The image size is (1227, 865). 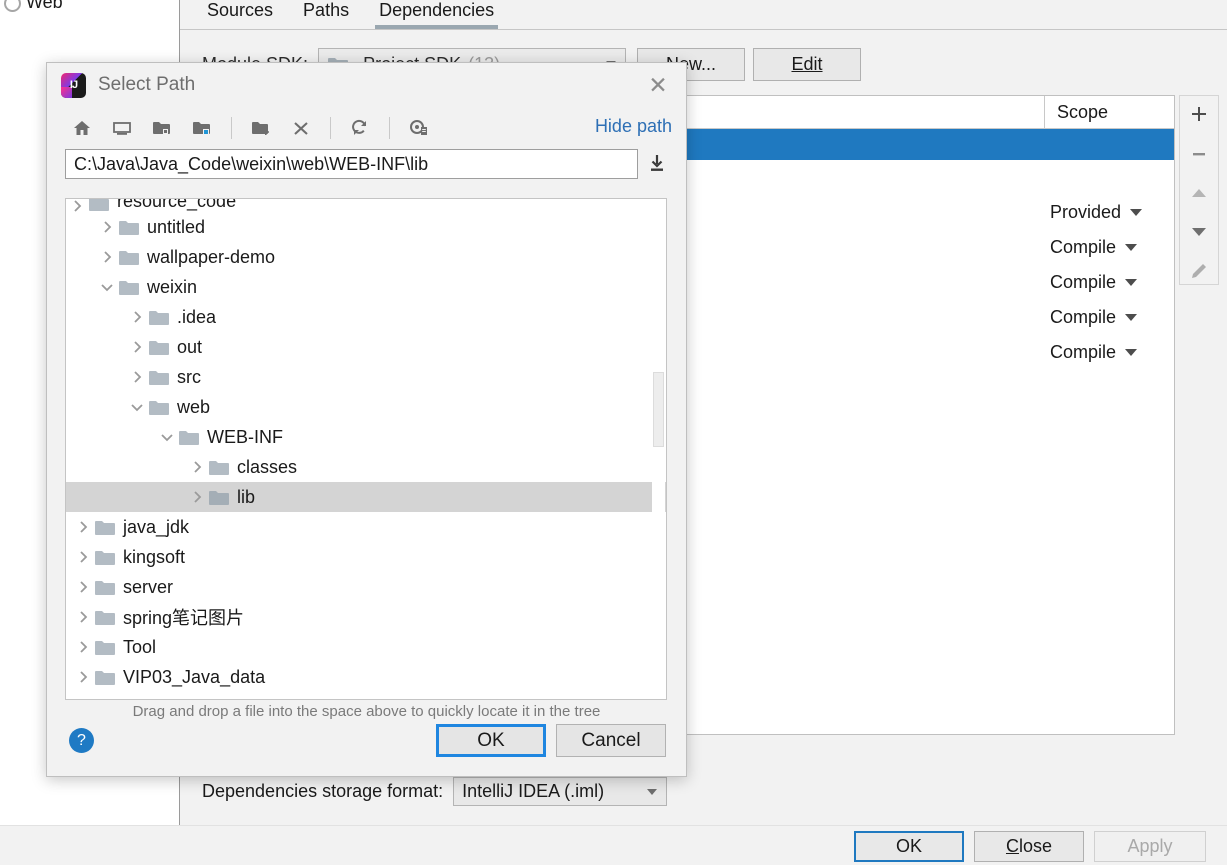 I want to click on tree-row: kingsoft, so click(x=366, y=557).